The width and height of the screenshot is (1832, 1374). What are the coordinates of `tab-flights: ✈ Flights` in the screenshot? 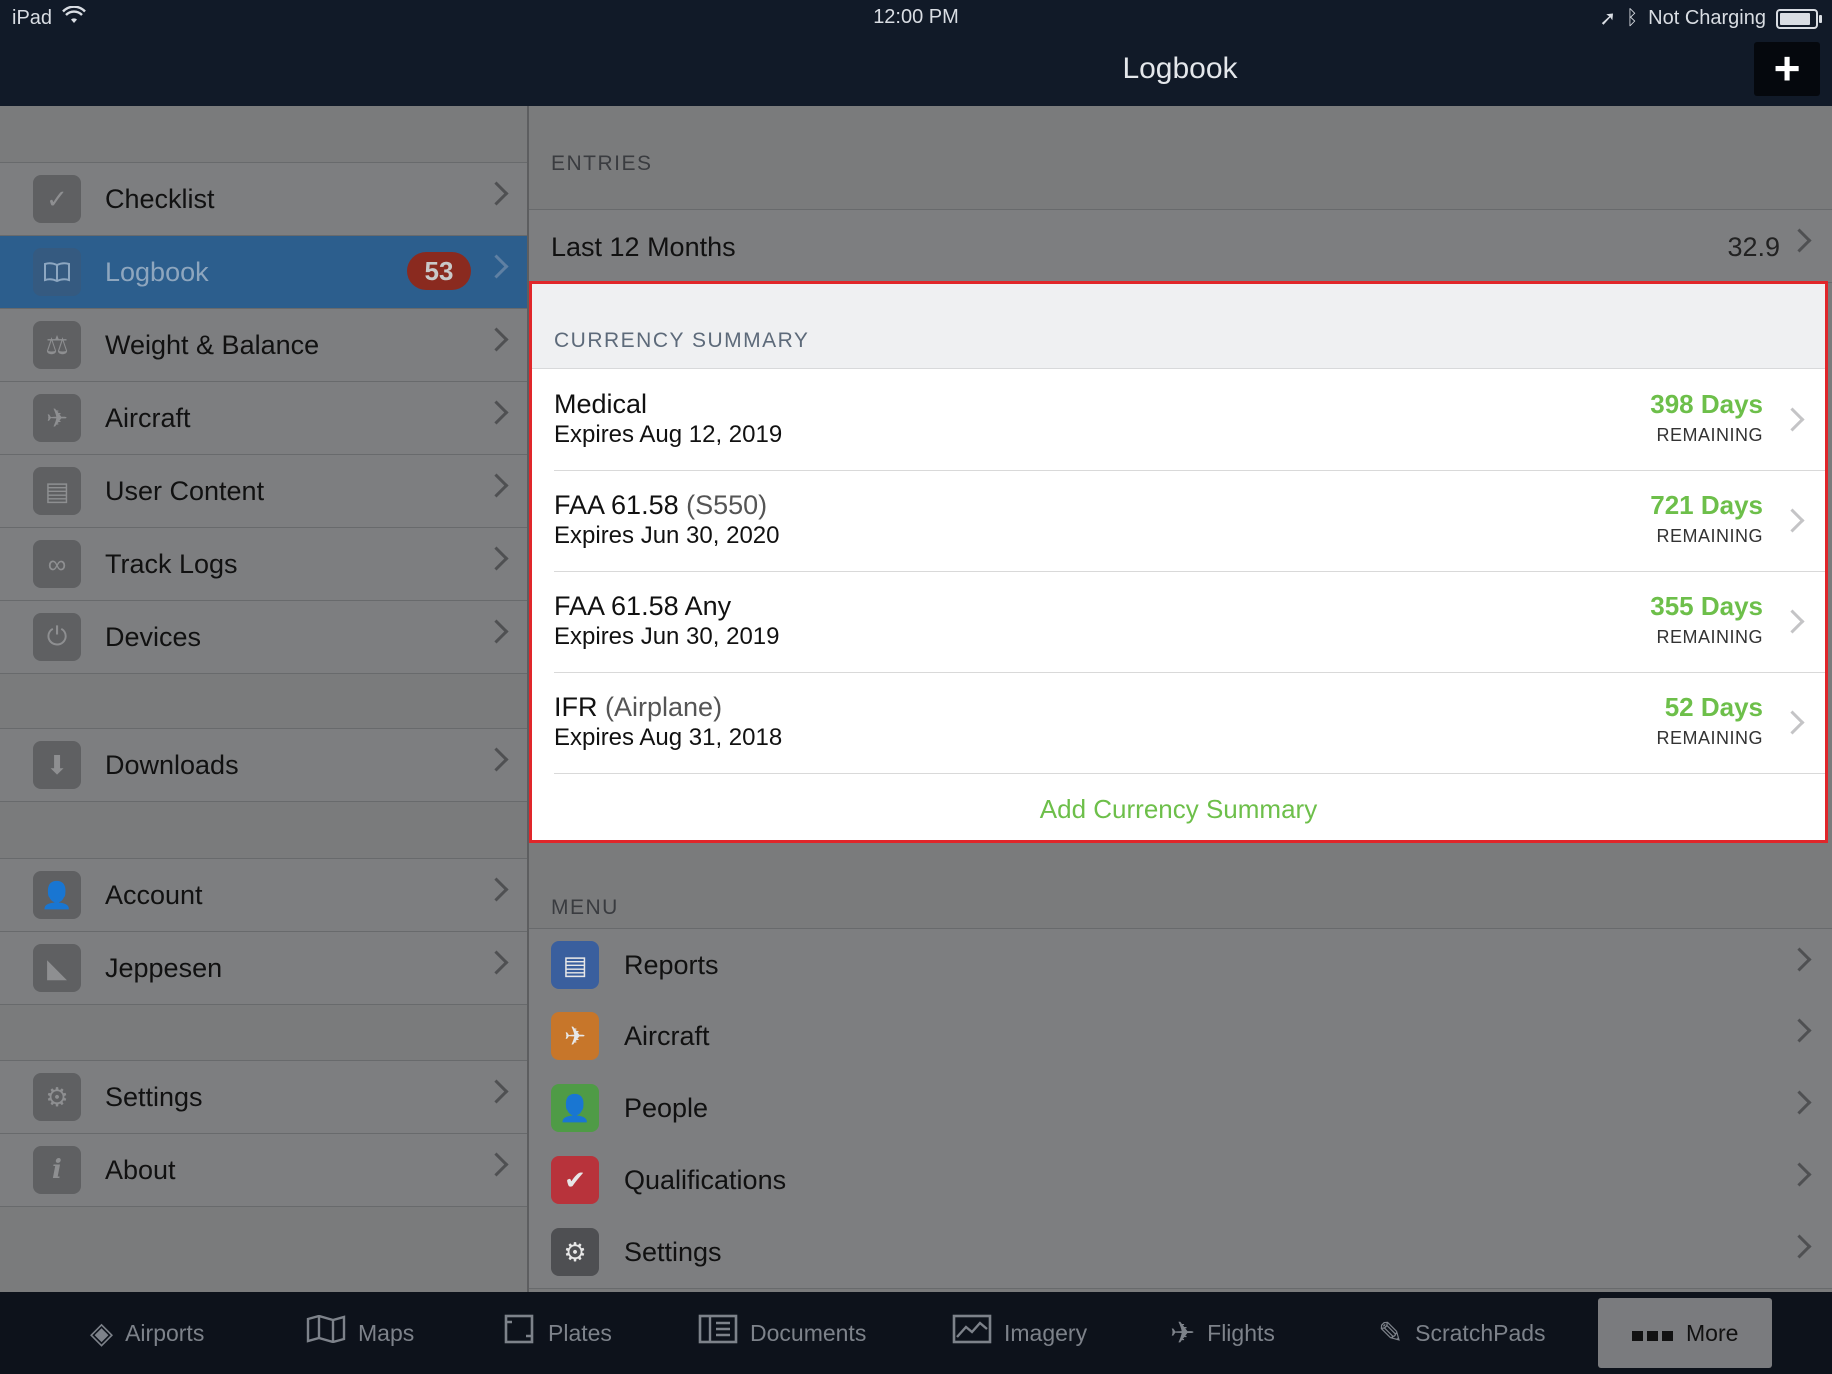 It's located at (1222, 1333).